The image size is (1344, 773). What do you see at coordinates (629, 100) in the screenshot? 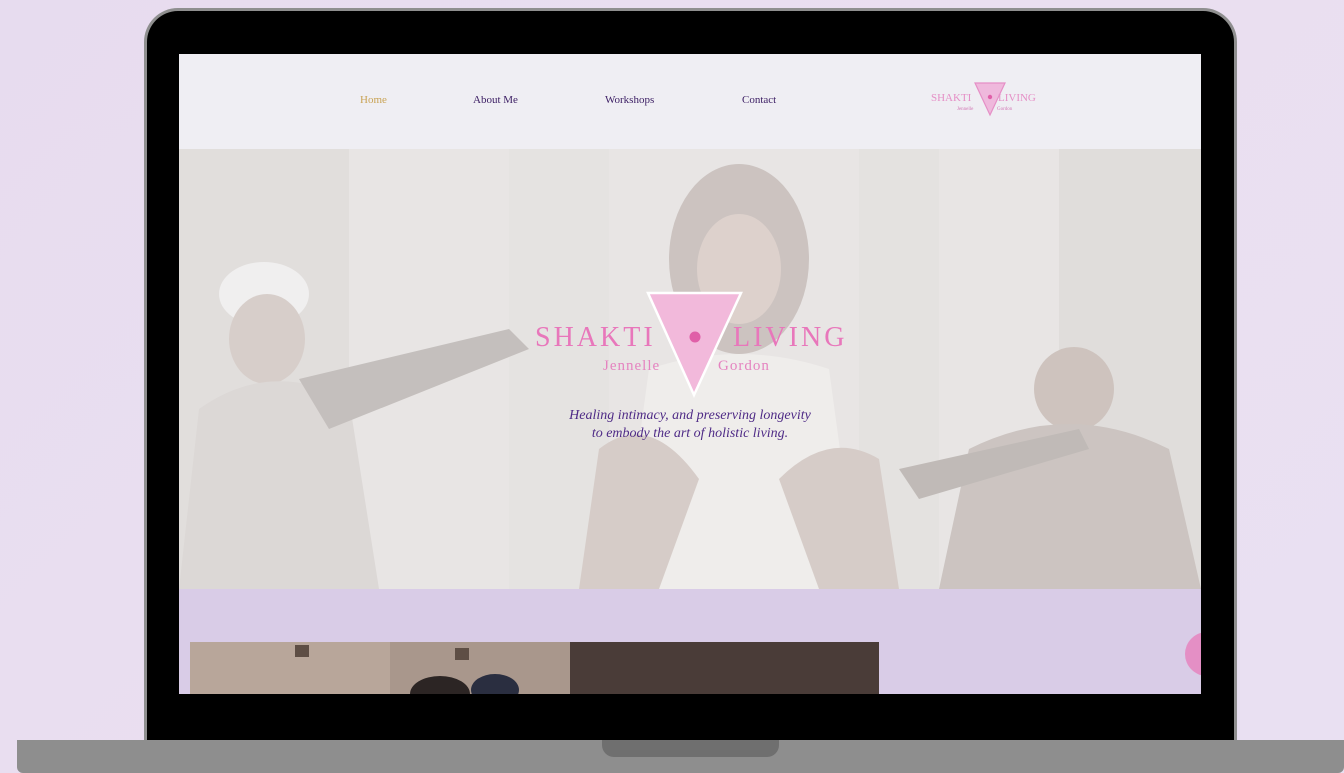
I see `nav-workshops-link: Workshops` at bounding box center [629, 100].